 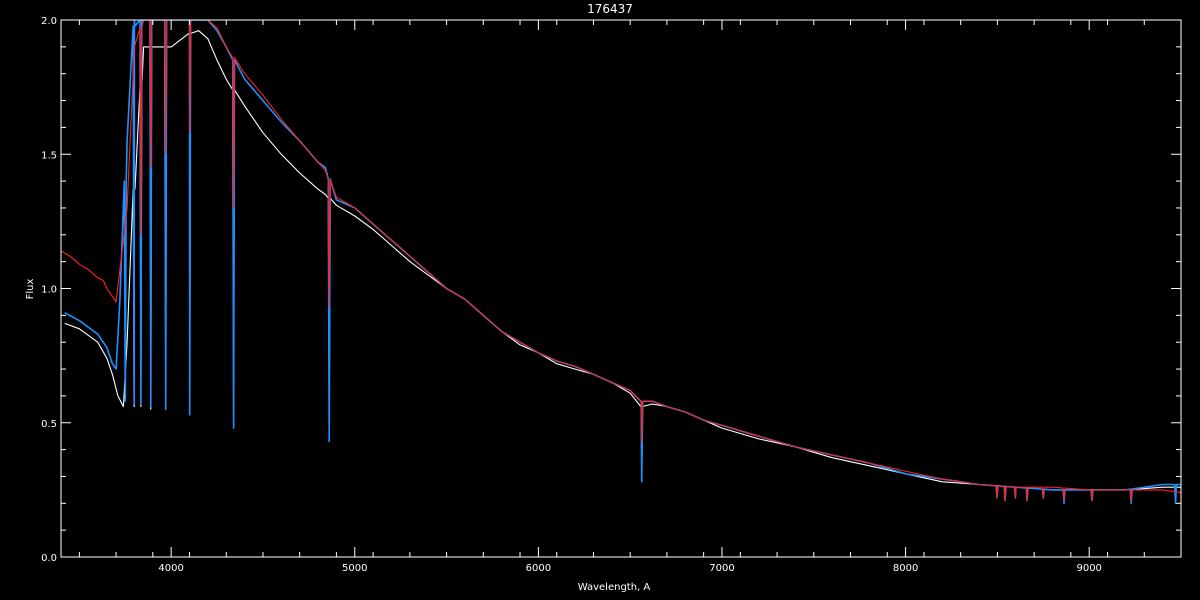 What do you see at coordinates (721, 568) in the screenshot?
I see `x-tick-label: 7000` at bounding box center [721, 568].